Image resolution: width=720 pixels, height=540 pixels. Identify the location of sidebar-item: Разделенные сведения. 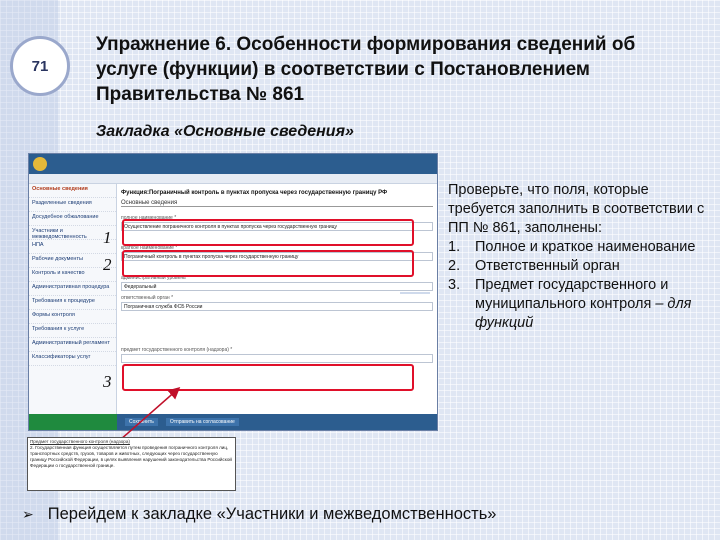
(72, 205).